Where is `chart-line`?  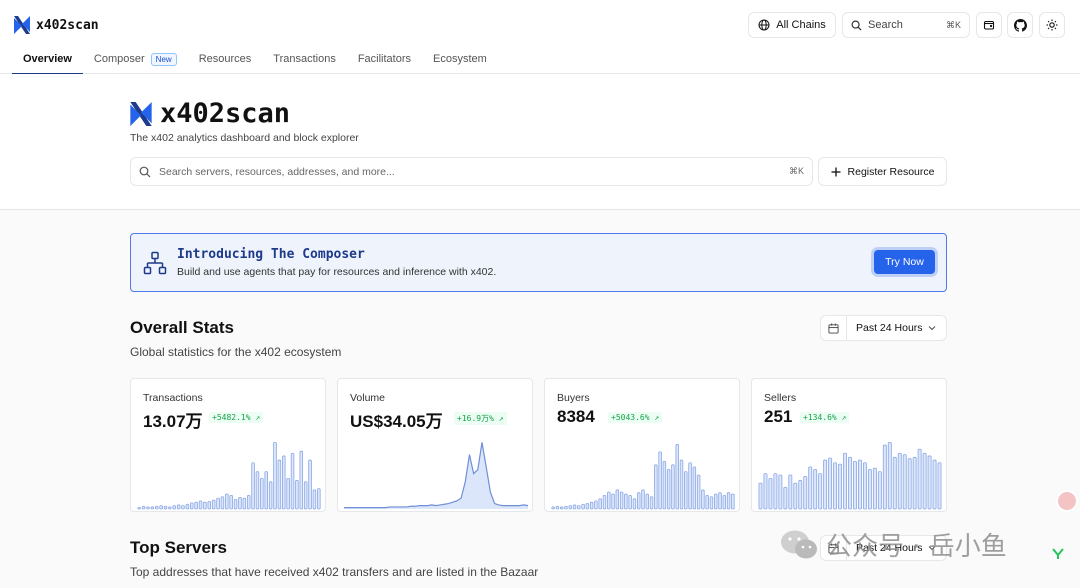 chart-line is located at coordinates (436, 475).